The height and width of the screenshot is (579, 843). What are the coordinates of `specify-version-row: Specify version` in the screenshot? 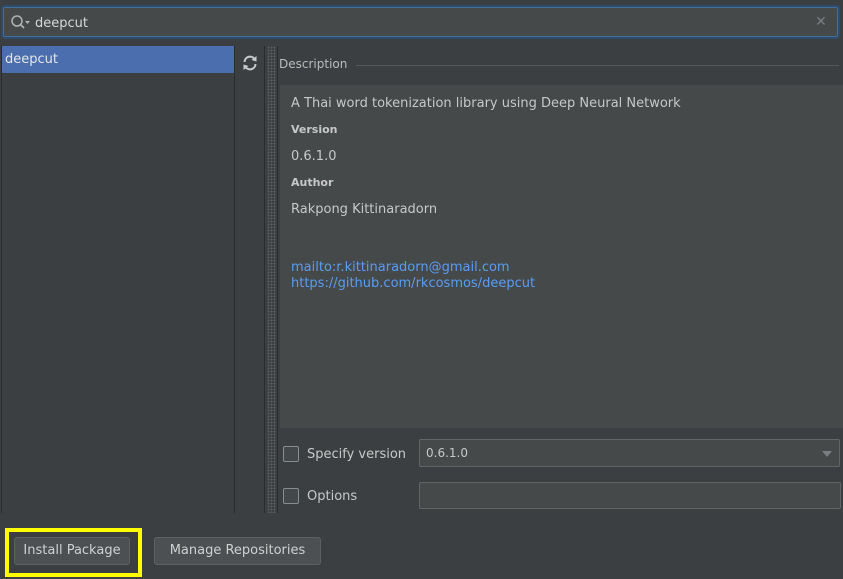 It's located at (344, 454).